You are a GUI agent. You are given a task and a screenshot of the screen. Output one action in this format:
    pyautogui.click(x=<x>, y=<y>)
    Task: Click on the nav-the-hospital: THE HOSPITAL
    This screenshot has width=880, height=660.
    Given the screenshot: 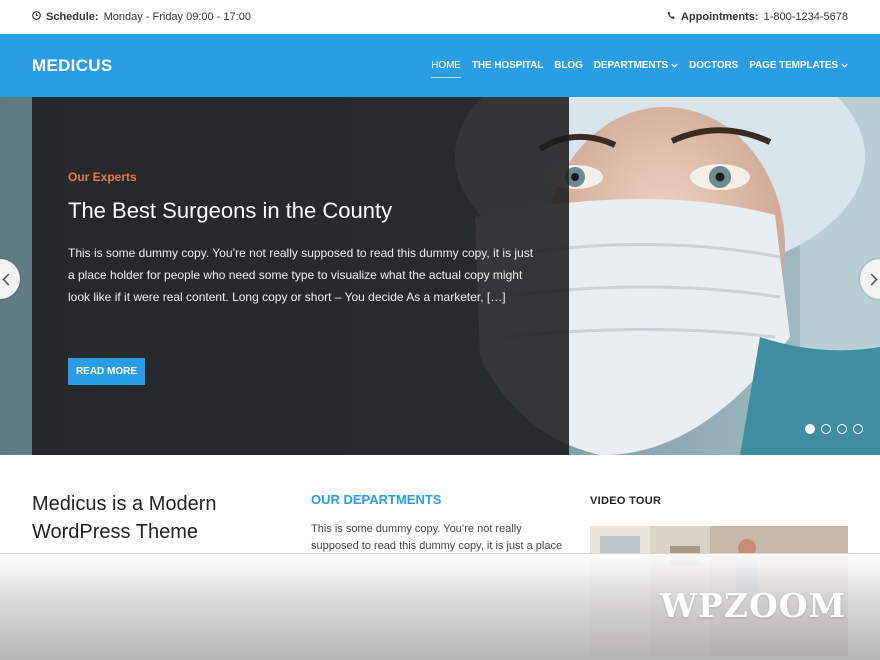 What is the action you would take?
    pyautogui.click(x=507, y=65)
    